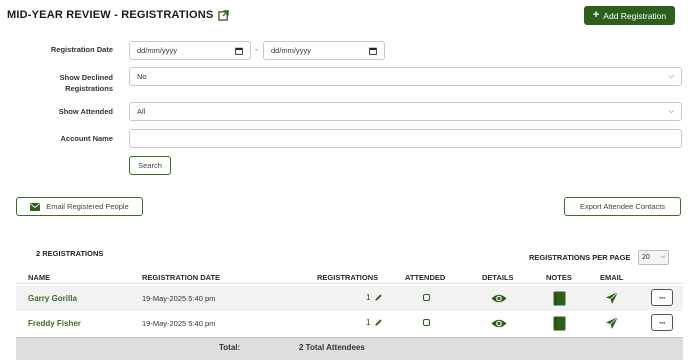  What do you see at coordinates (291, 50) in the screenshot?
I see `date-to-text: dd/mm/yyyy` at bounding box center [291, 50].